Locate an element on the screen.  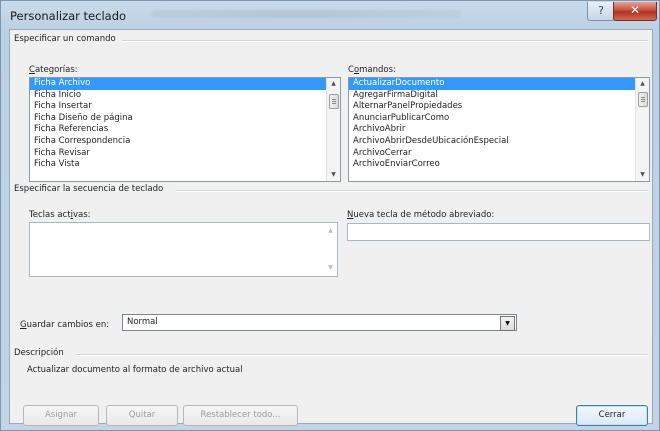
list-item: Ficha Referencias is located at coordinates (178, 130).